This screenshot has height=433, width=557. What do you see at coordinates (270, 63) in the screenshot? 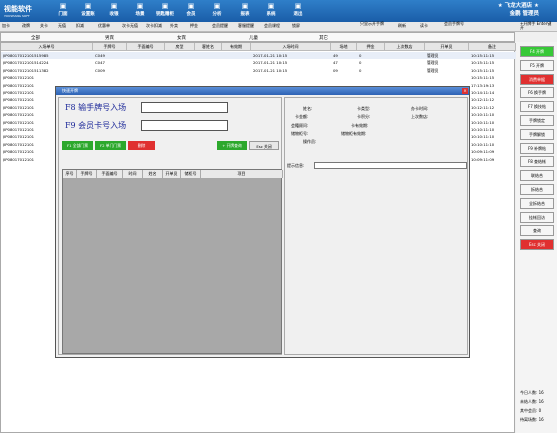
I see `table-cell: 2017-01-21 10:15` at bounding box center [270, 63].